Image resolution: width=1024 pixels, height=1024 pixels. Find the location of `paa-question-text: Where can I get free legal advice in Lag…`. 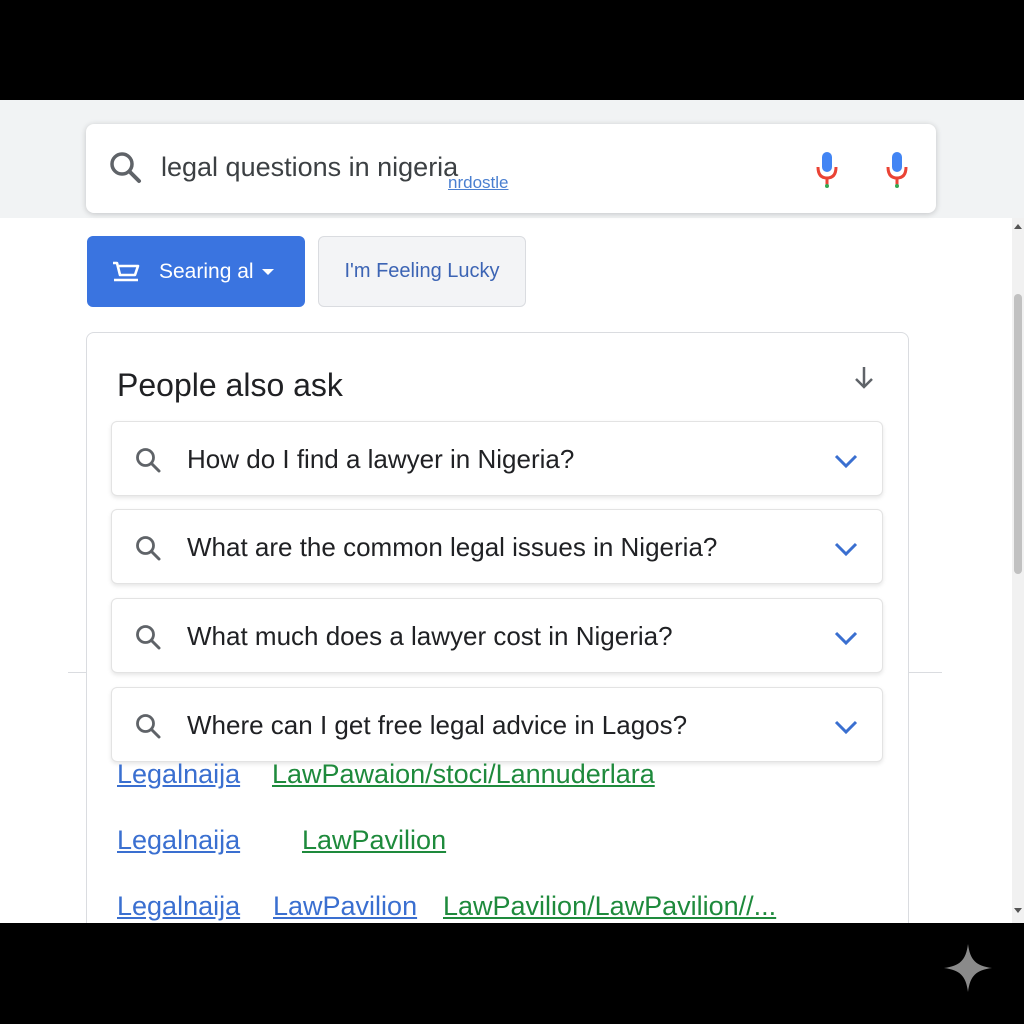

paa-question-text: Where can I get free legal advice in Lag… is located at coordinates (437, 725).